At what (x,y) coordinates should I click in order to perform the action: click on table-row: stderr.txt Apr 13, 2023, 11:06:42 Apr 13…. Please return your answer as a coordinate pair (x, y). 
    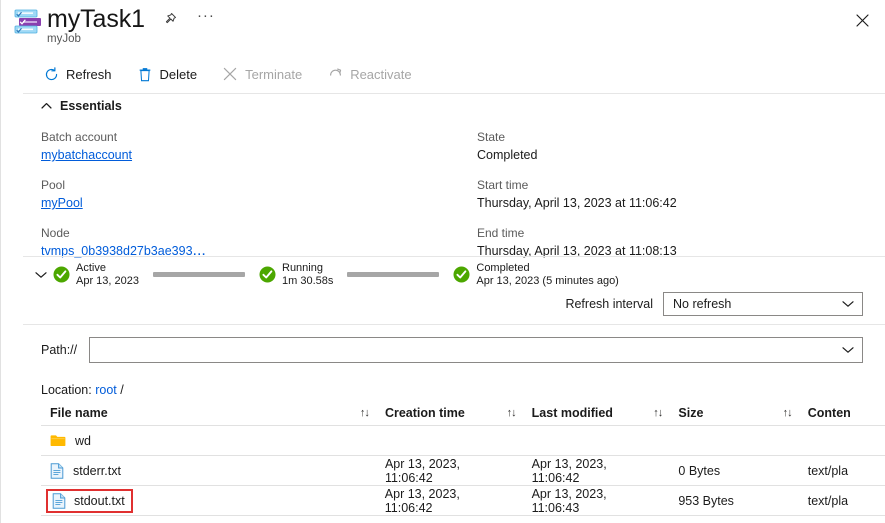
    Looking at the image, I should click on (463, 471).